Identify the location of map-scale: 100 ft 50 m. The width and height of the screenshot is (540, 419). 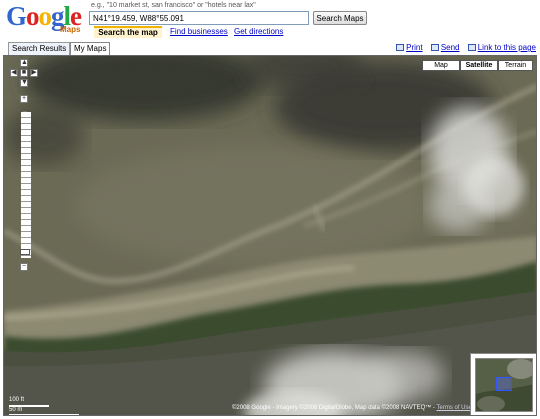
(44, 406).